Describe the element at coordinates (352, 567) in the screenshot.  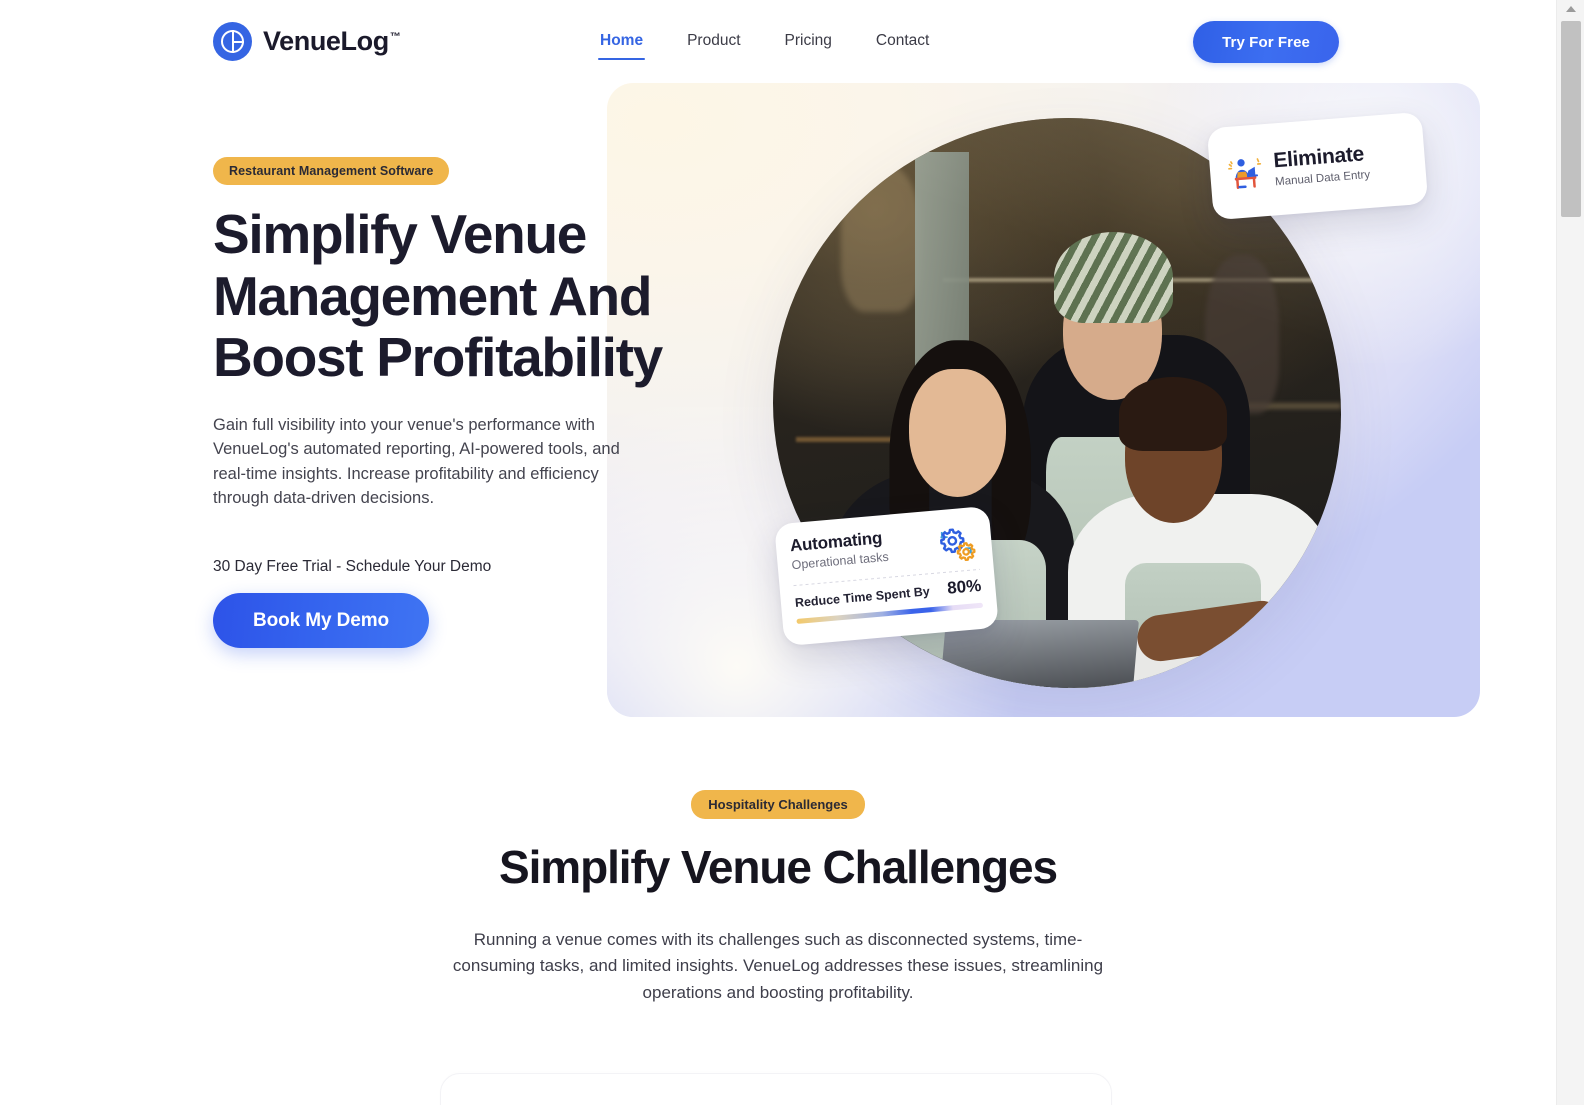
I see `hero-trial-line: 30 Day Free Trial - Schedule Your Demo` at that location.